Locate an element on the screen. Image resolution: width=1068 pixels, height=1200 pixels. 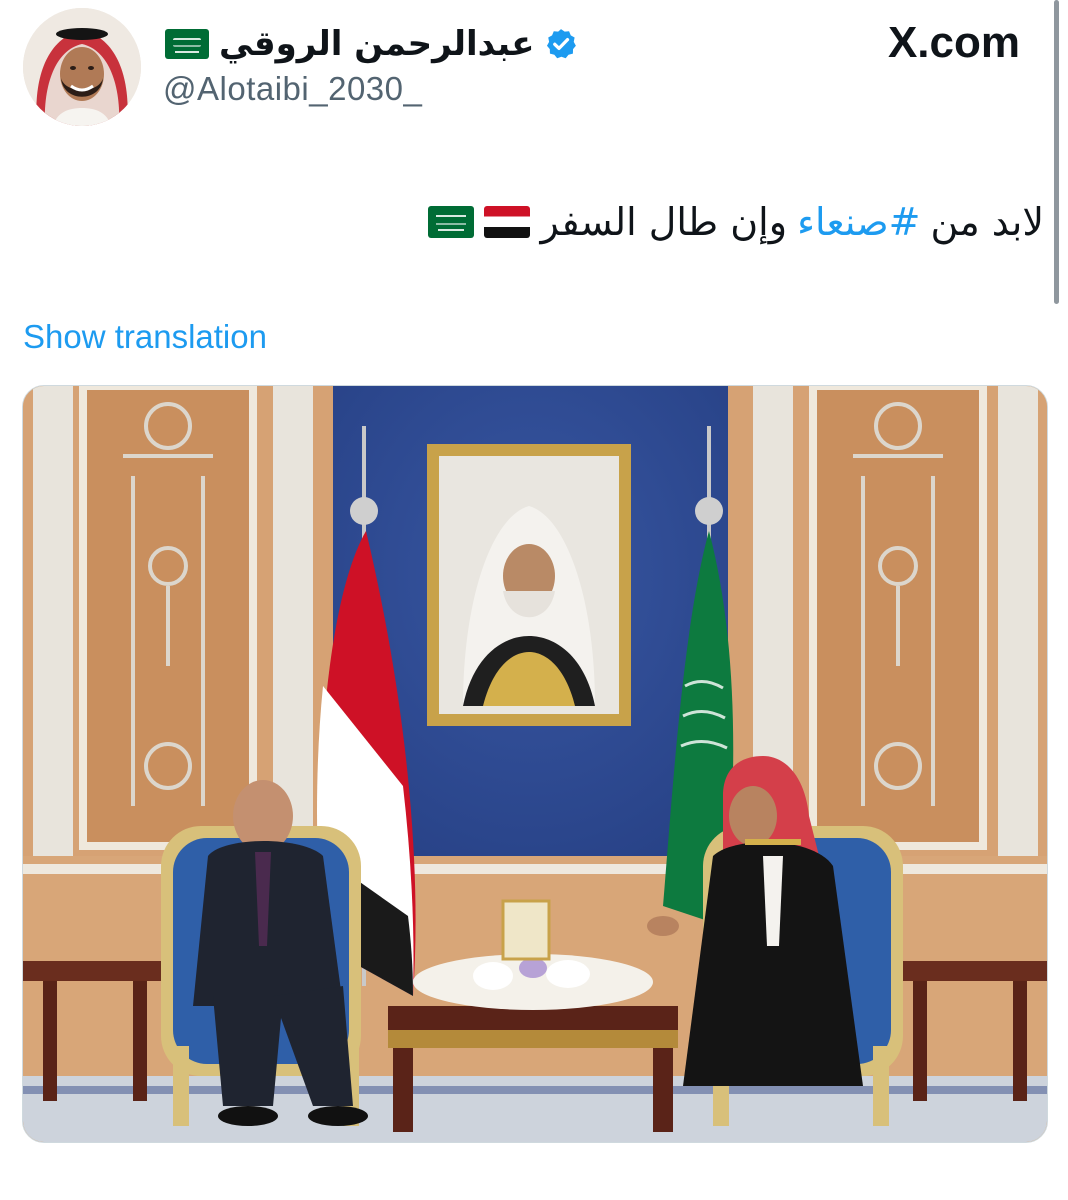
user-handle: @Alotaibi_2030_ is located at coordinates (292, 89).